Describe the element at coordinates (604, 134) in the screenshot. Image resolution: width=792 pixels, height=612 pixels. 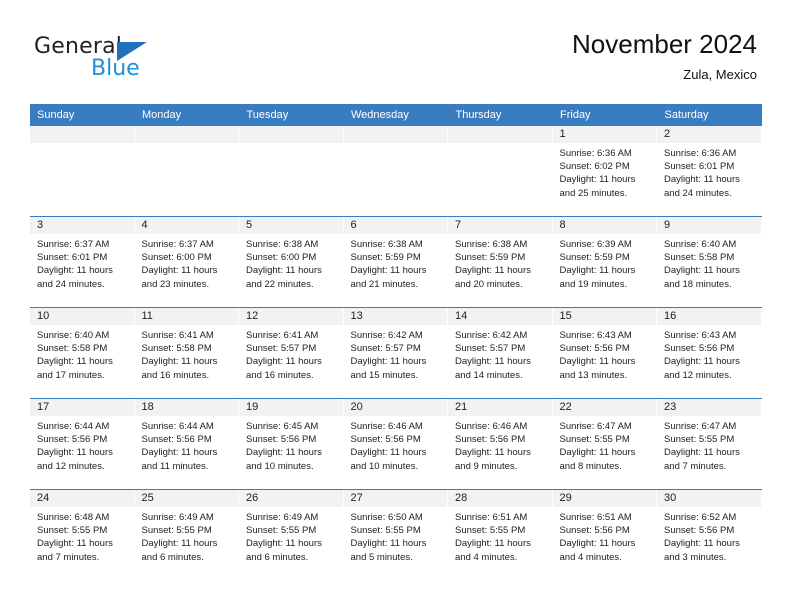
I see `day-number: 1` at that location.